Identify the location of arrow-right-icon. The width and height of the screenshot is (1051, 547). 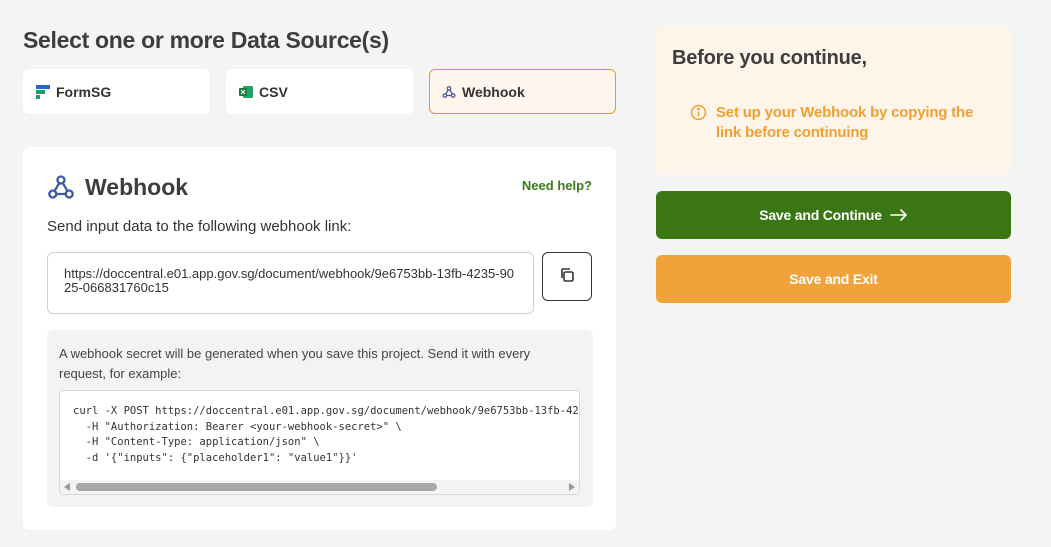
(899, 215).